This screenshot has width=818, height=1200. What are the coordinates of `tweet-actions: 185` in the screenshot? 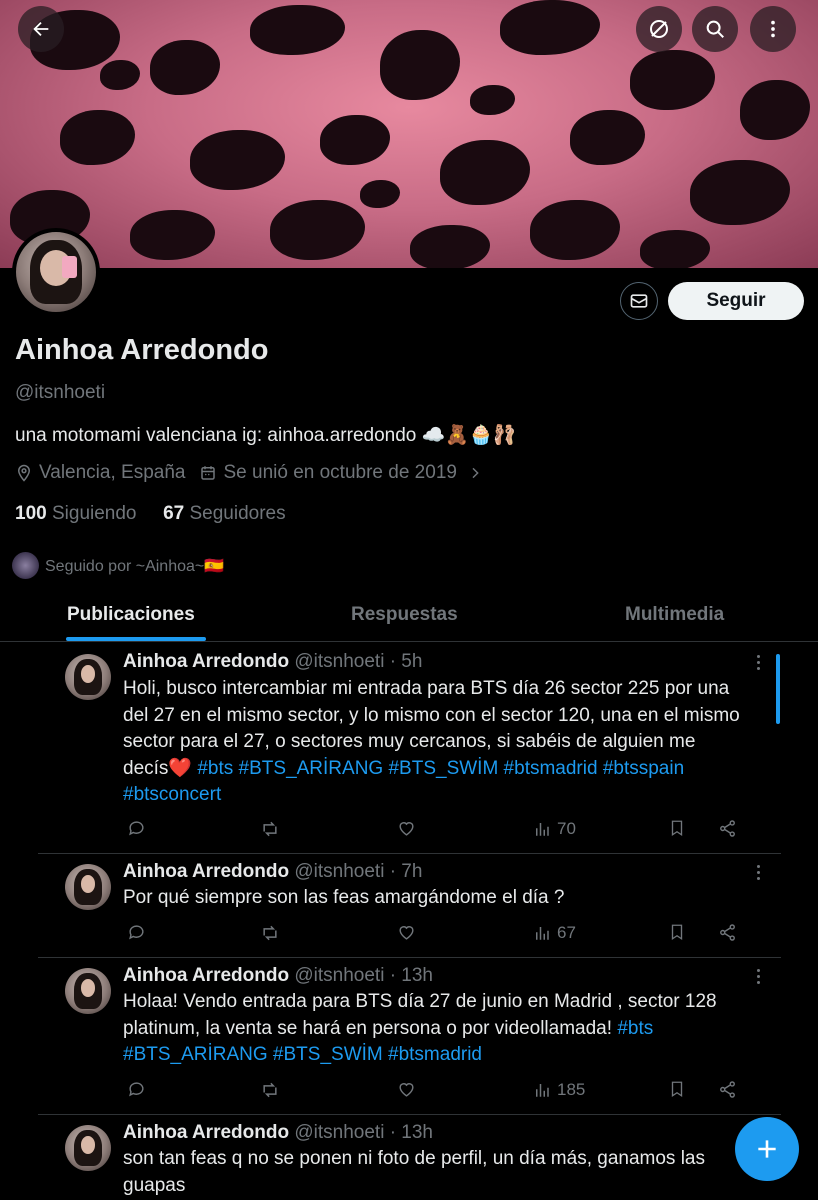 It's located at (433, 1092).